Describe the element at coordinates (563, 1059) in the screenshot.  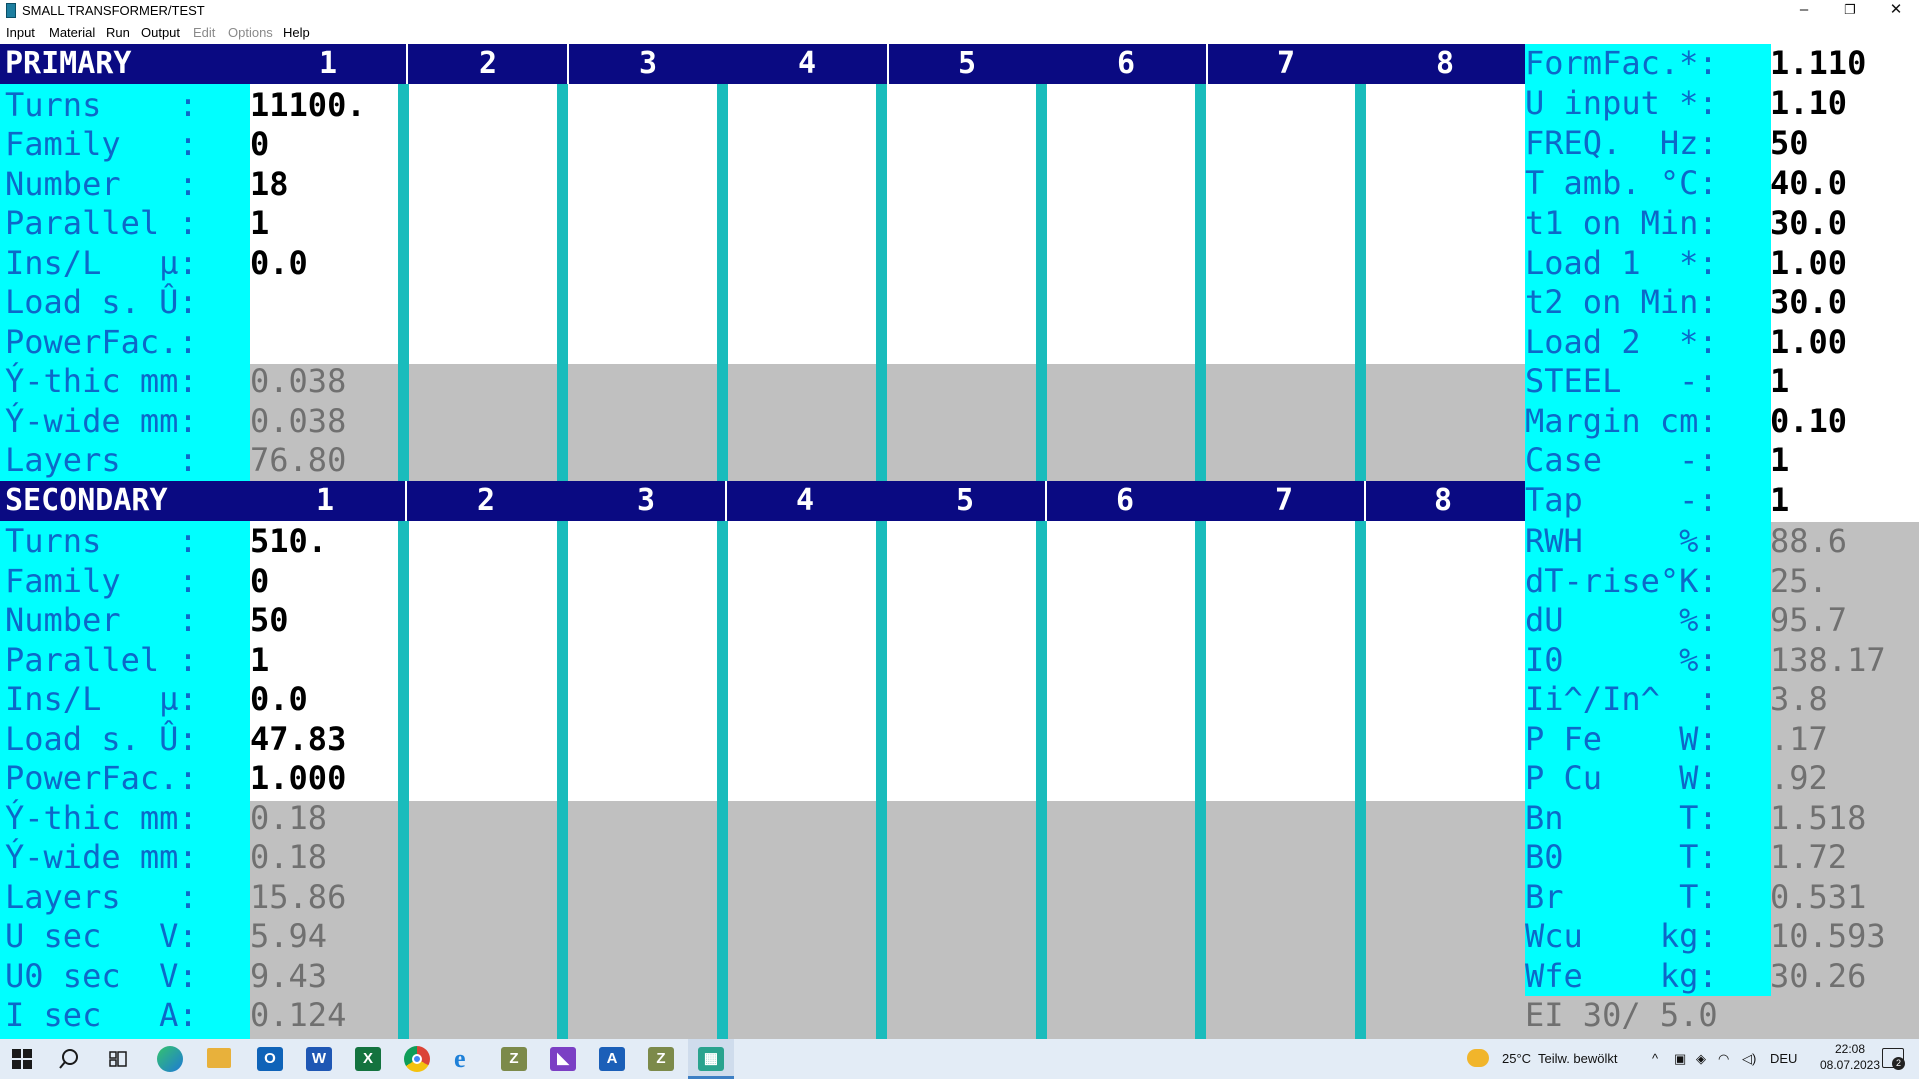
I see `visual-studio-icon: ◣` at that location.